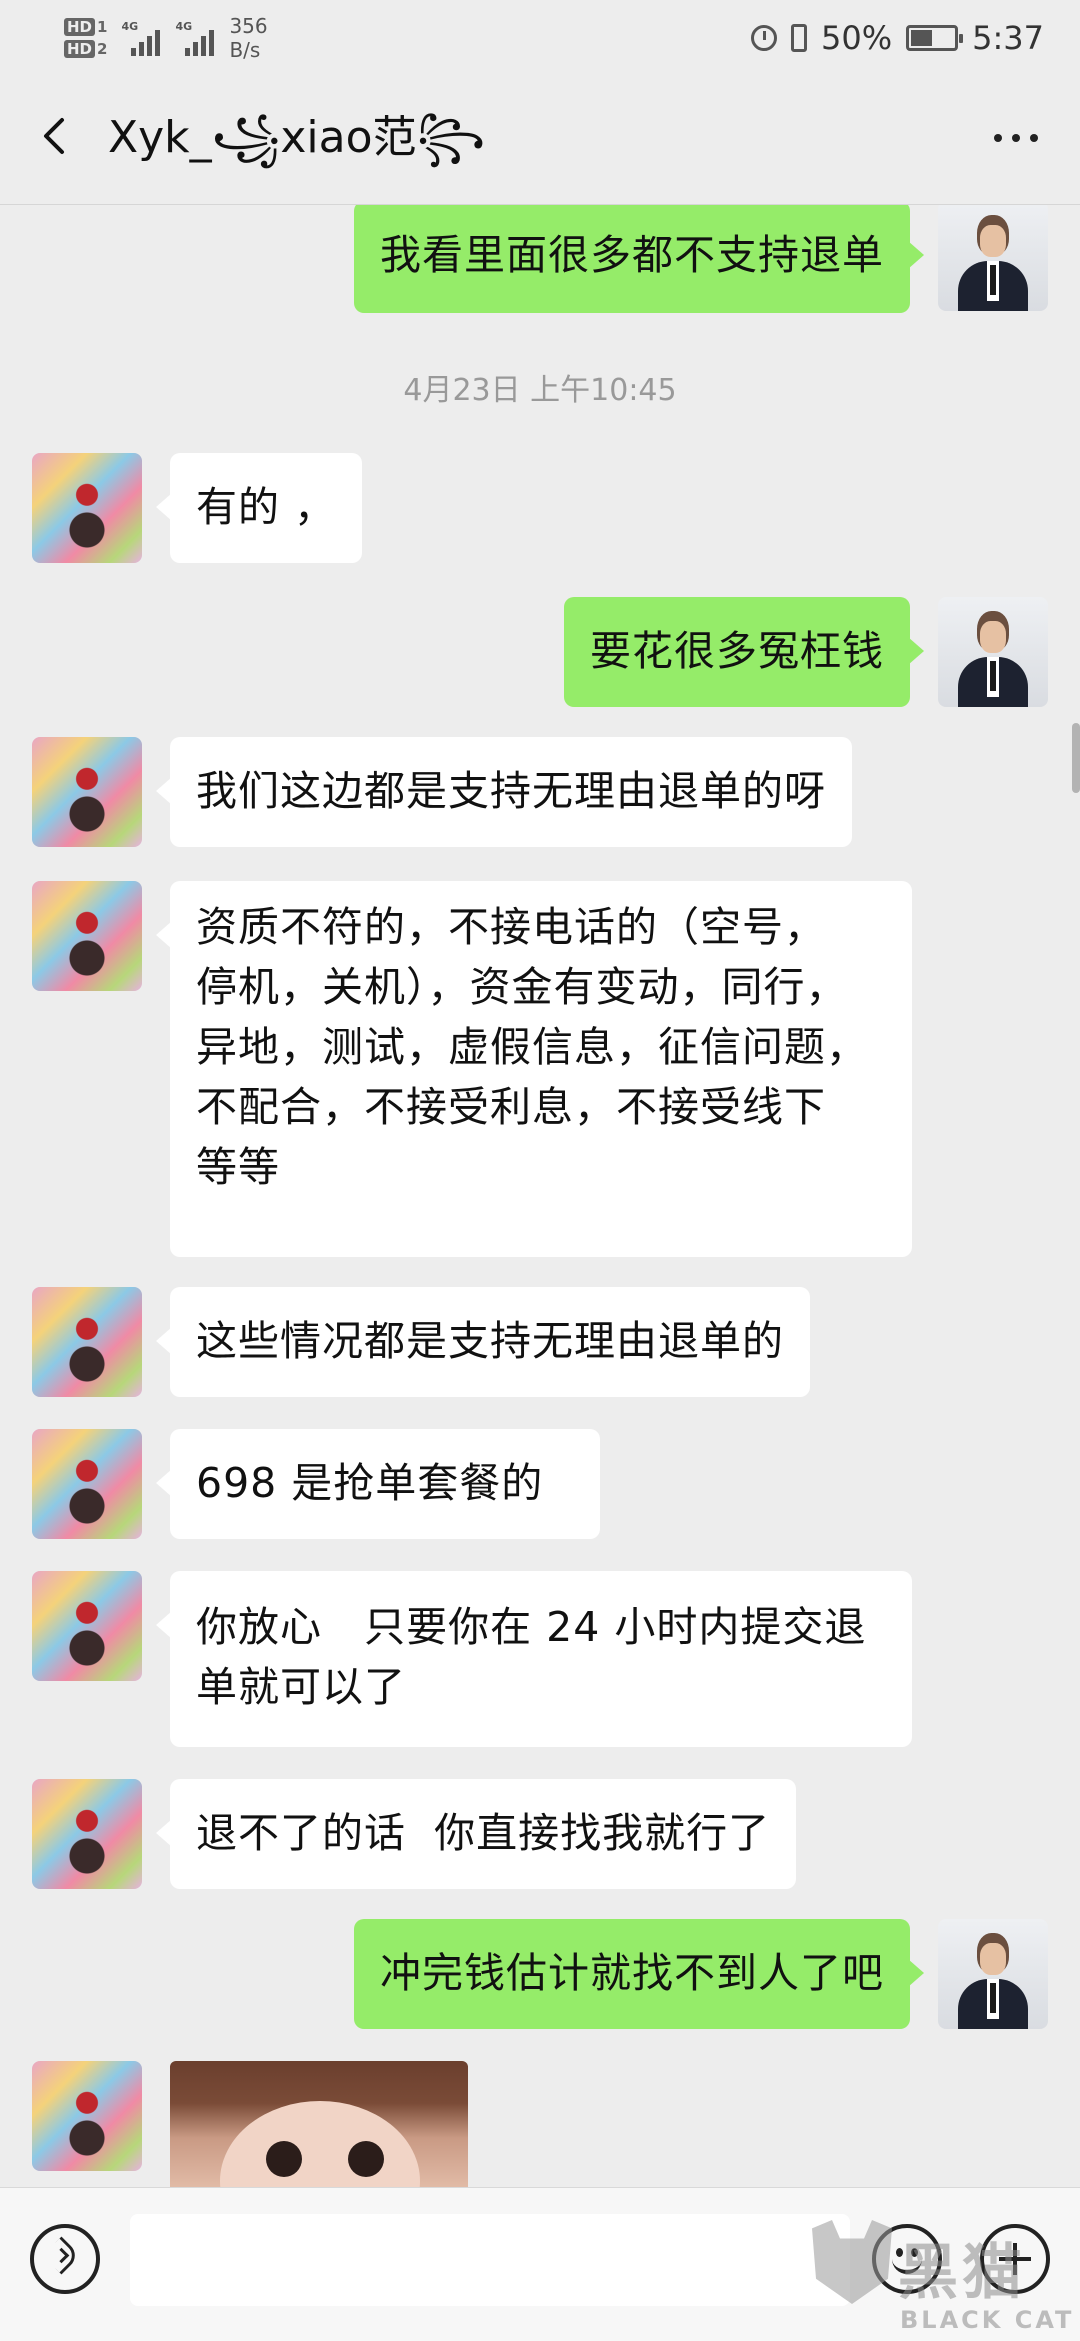 The width and height of the screenshot is (1080, 2341). Describe the element at coordinates (522, 987) in the screenshot. I see `message-line: 停机，关机），资金有变动，同行，` at that location.